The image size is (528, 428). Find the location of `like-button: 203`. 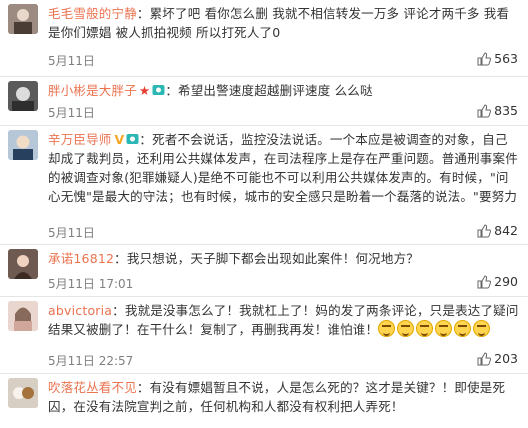

like-button: 203 is located at coordinates (497, 358).